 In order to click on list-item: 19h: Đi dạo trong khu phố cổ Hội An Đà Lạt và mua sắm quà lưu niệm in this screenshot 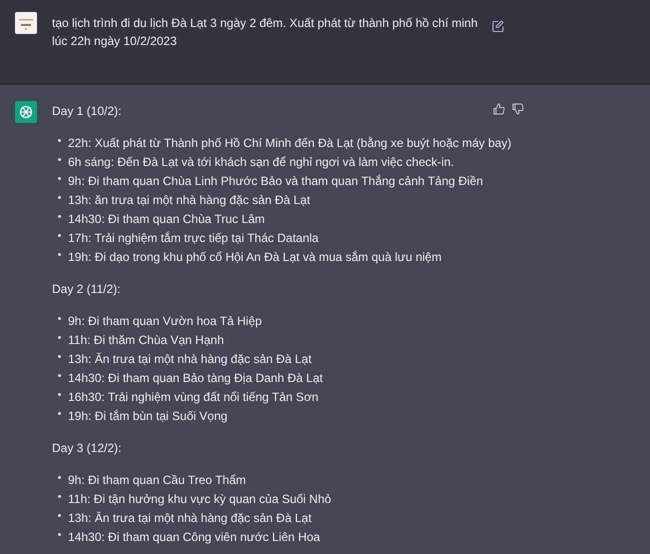, I will do `click(255, 257)`.